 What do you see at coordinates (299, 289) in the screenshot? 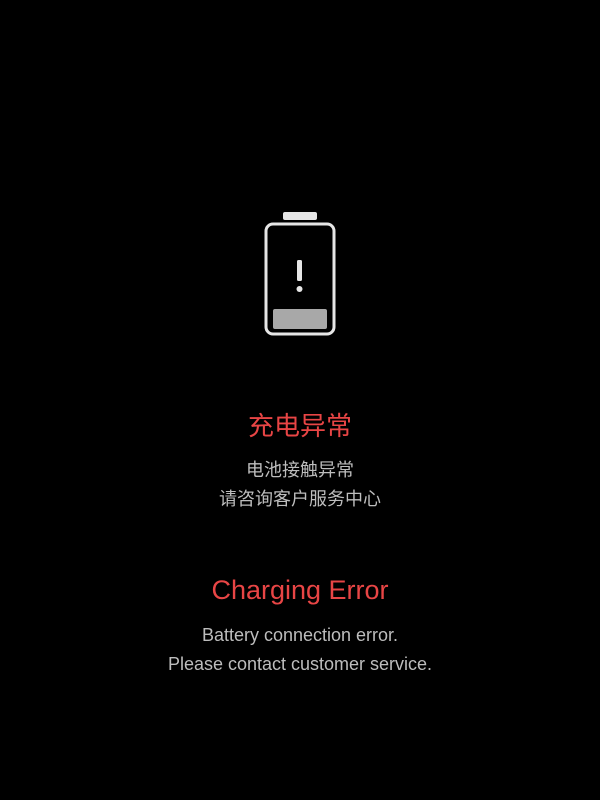
I see `exclamation-mark-dot` at bounding box center [299, 289].